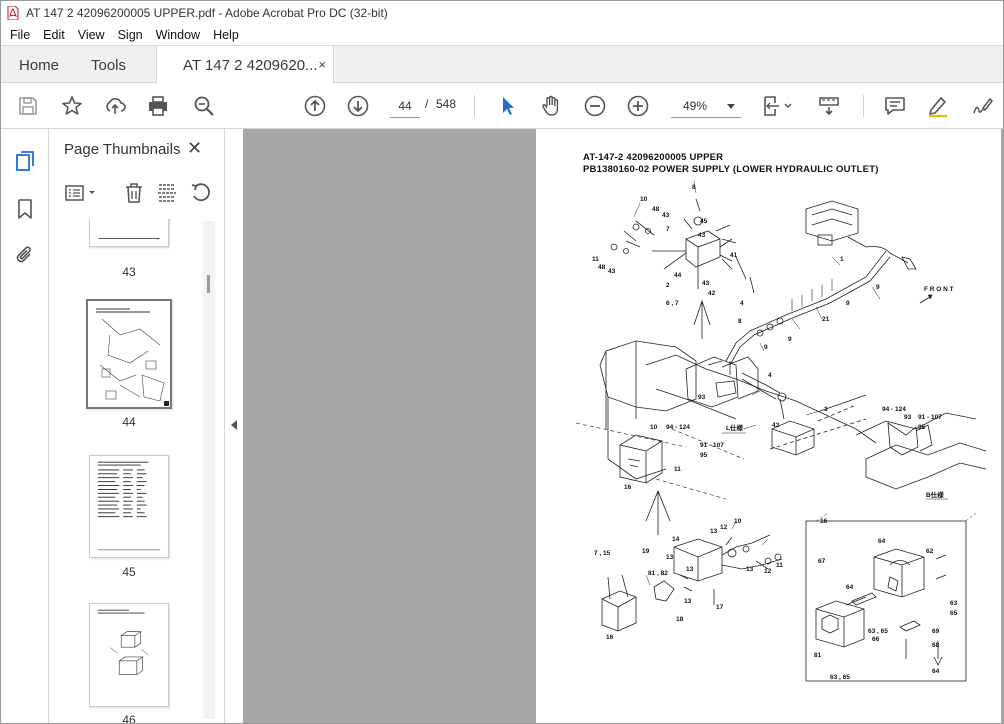 Image resolution: width=1004 pixels, height=724 pixels. I want to click on callout: 42, so click(712, 293).